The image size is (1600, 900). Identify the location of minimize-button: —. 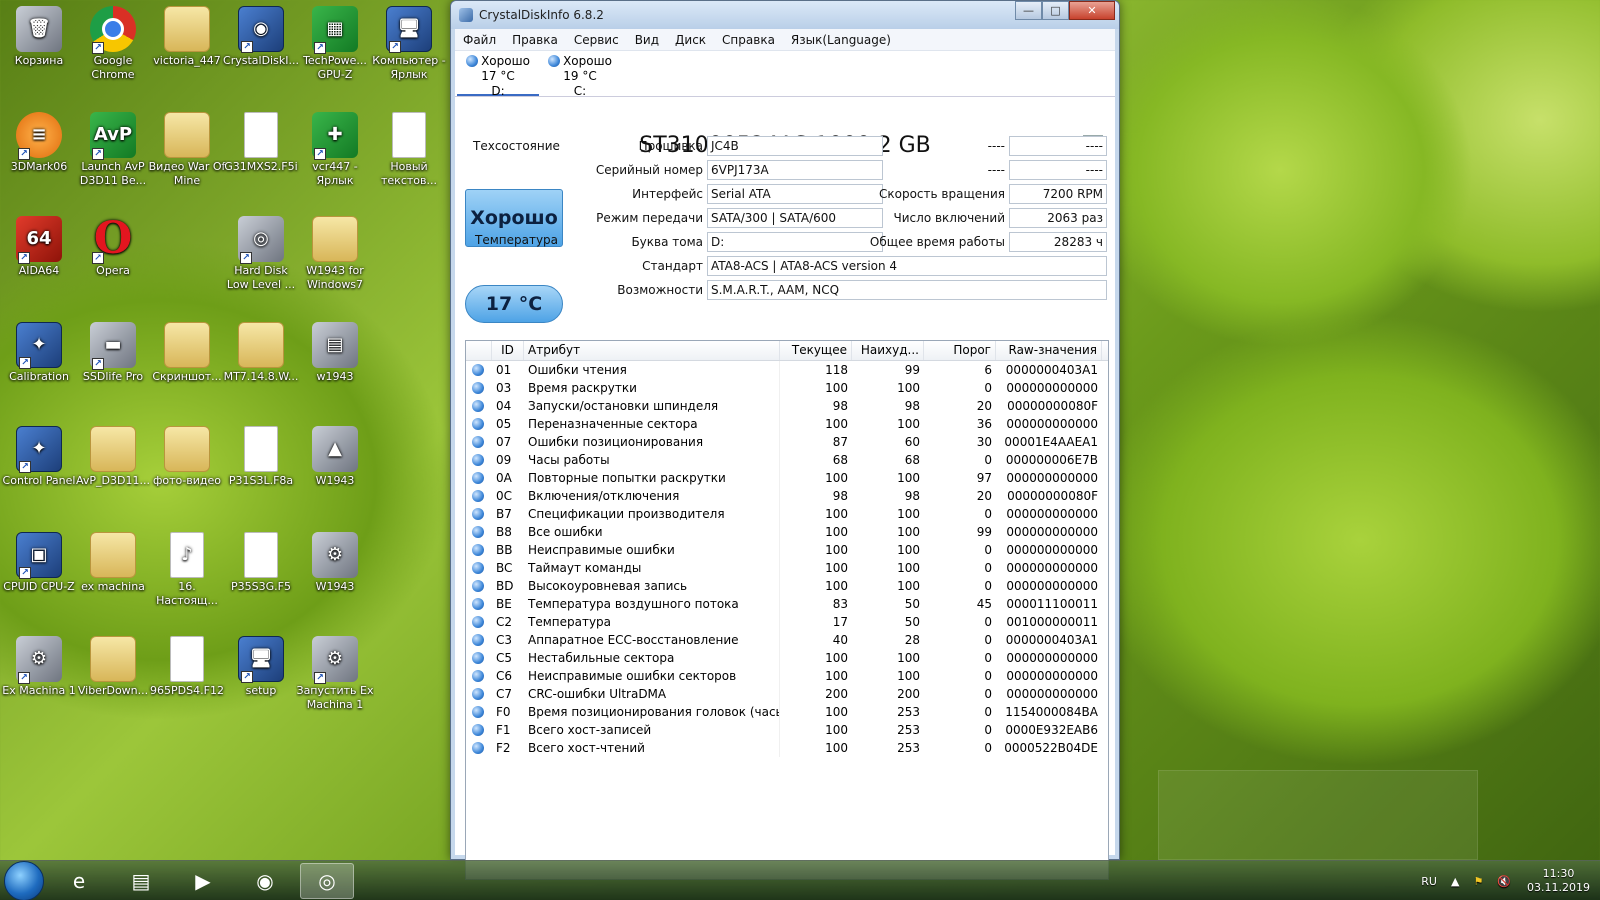
(1028, 10).